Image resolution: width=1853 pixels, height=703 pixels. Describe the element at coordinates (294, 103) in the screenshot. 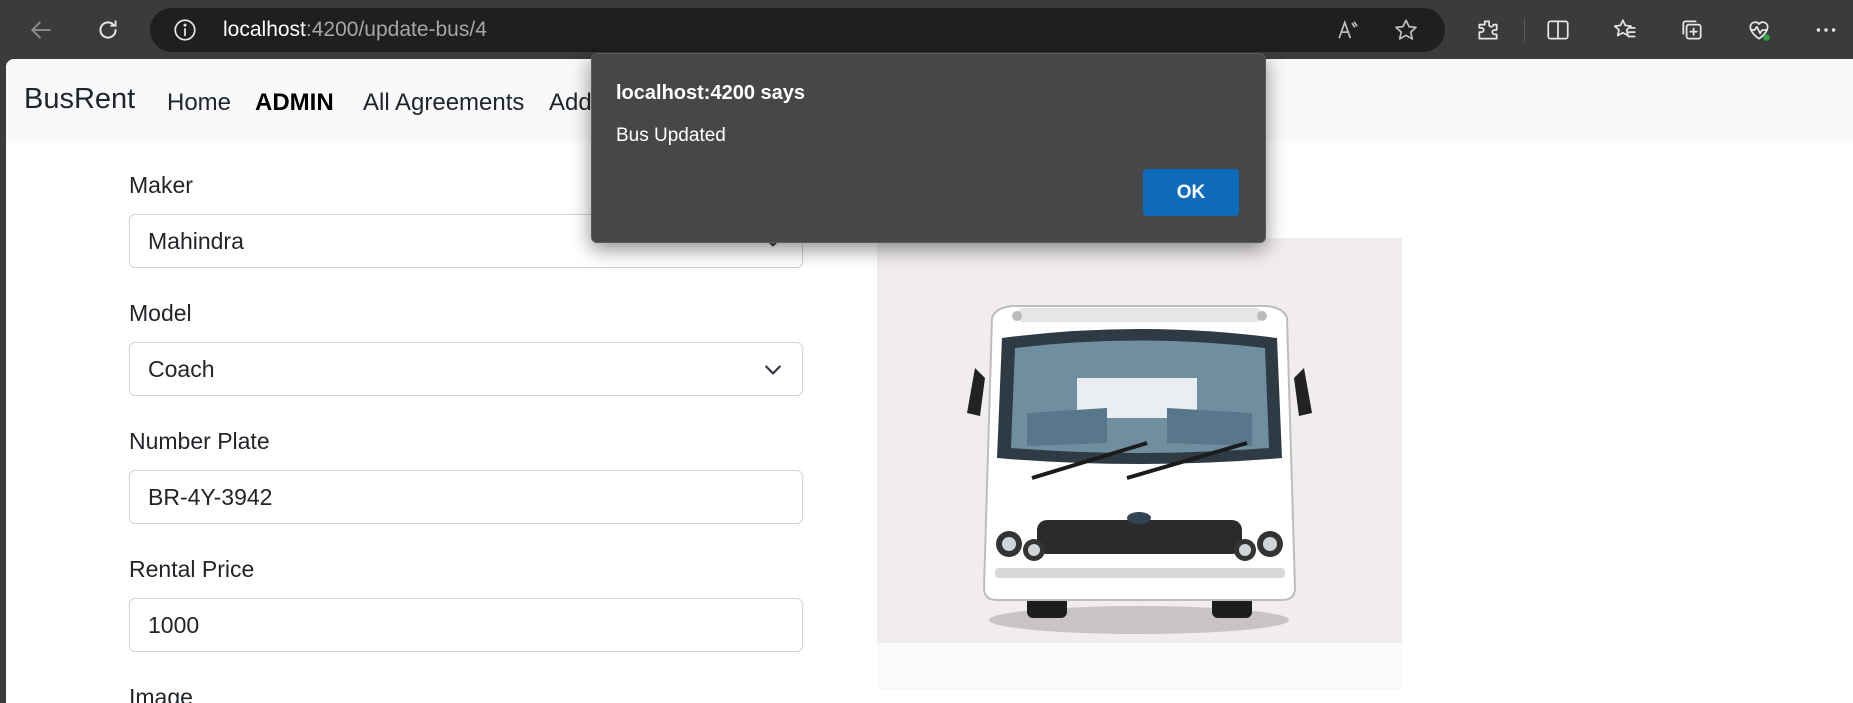

I see `nav-admin: ADMIN` at that location.